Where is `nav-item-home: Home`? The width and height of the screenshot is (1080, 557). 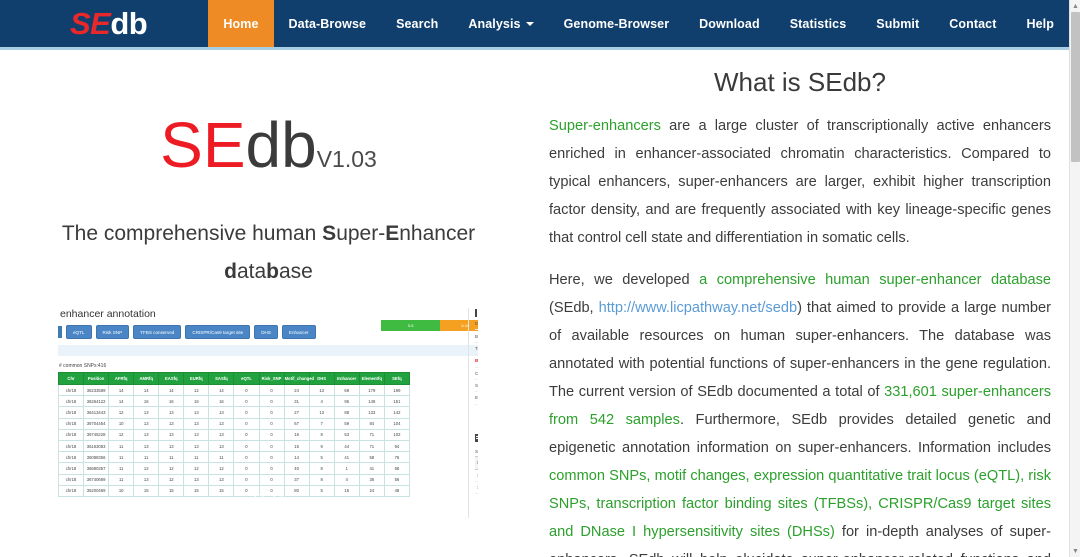 nav-item-home: Home is located at coordinates (241, 23).